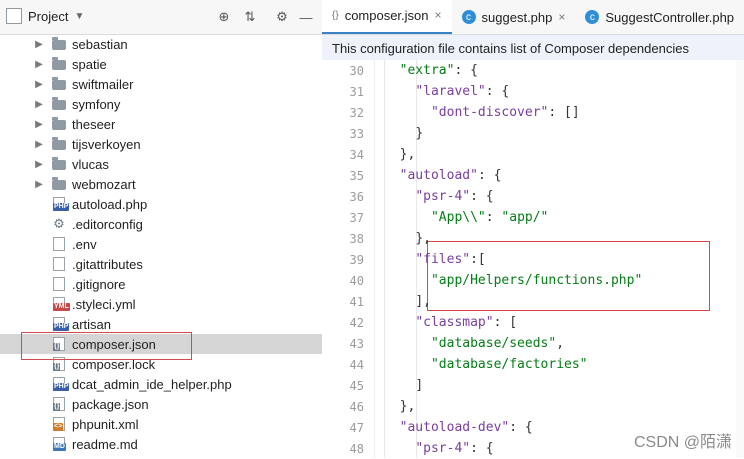  I want to click on line-number: 38, so click(356, 238).